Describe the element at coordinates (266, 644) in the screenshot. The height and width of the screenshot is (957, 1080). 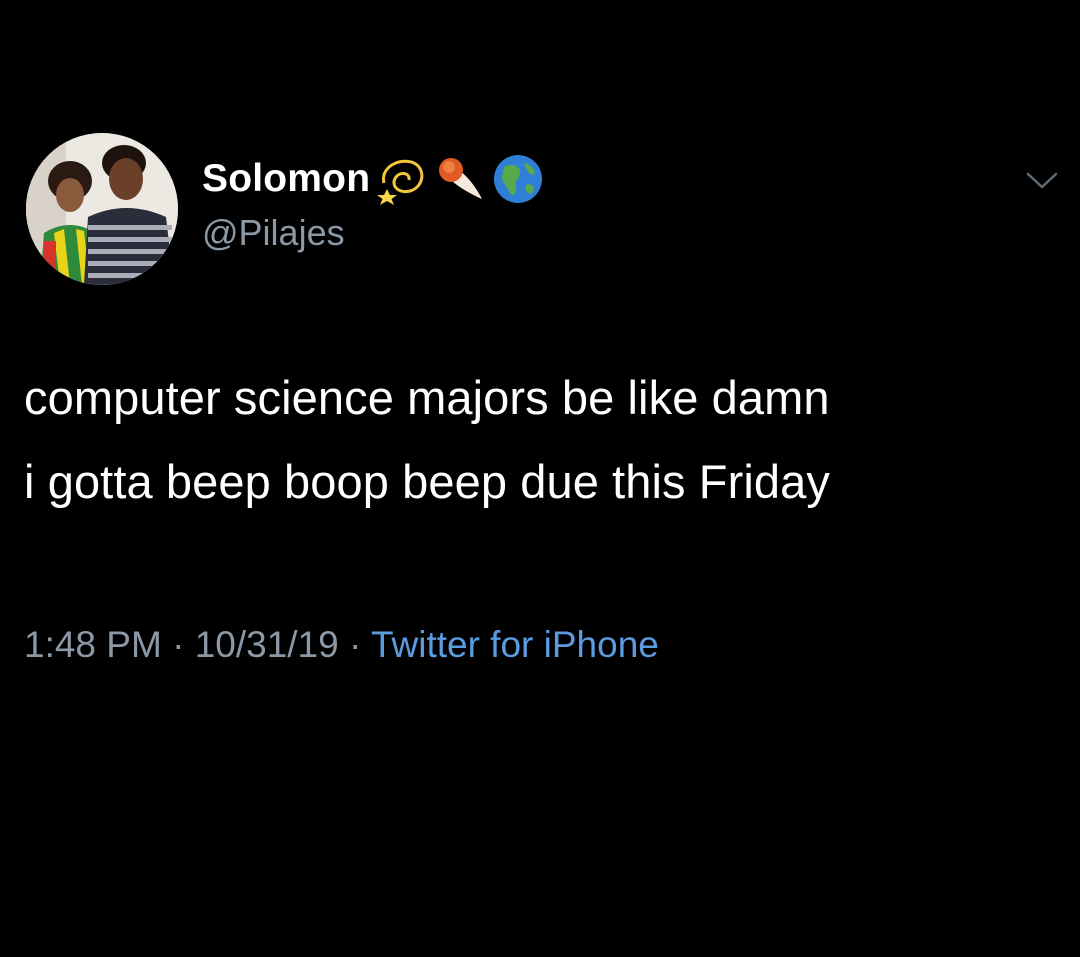
I see `tweet-date: 10/31/19` at that location.